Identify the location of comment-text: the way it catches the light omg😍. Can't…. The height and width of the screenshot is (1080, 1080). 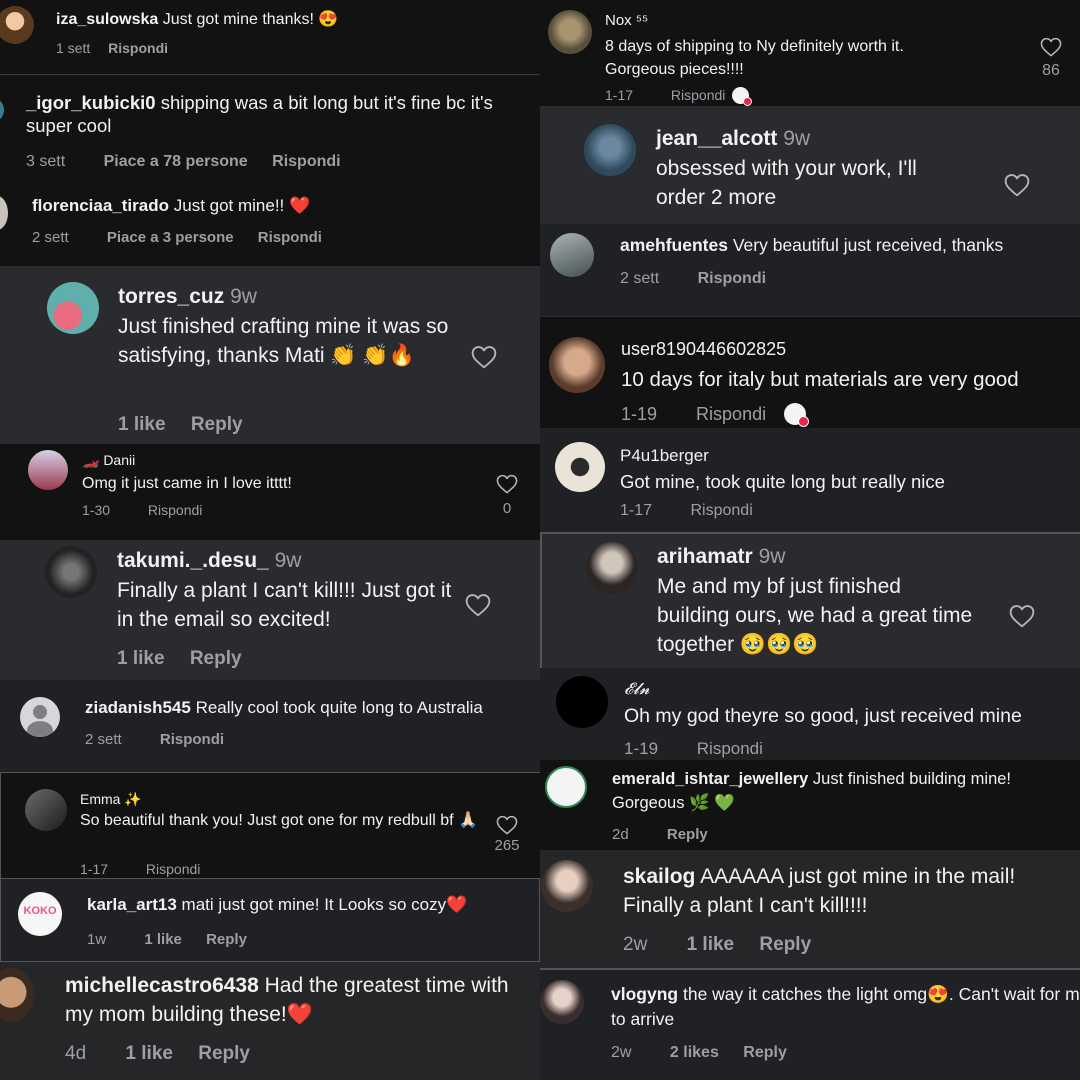
(845, 1006).